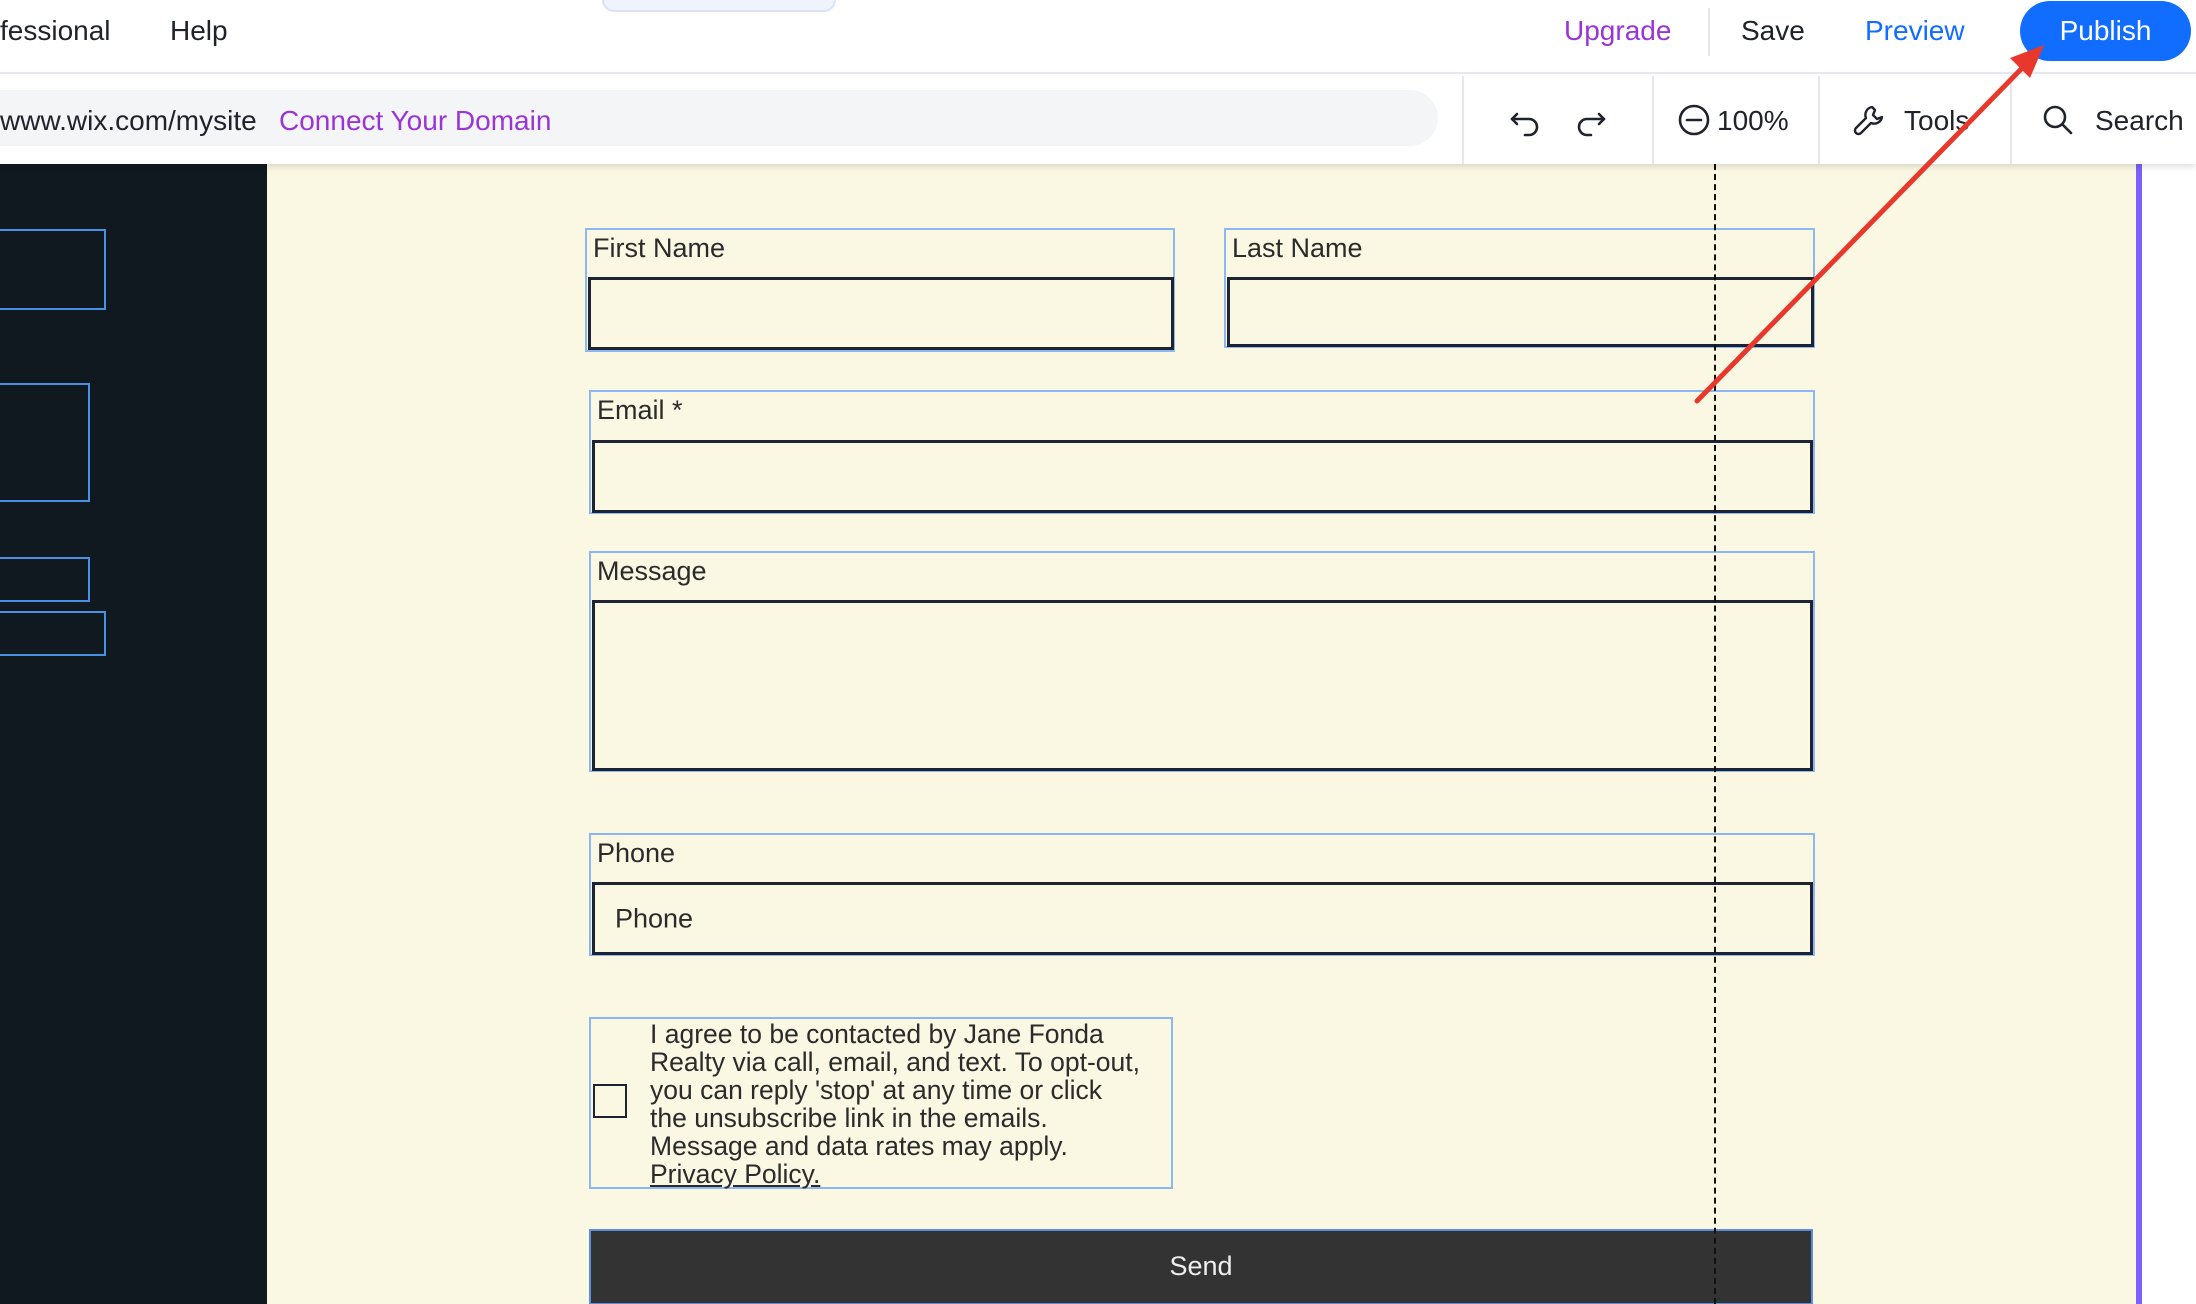 The height and width of the screenshot is (1304, 2196). Describe the element at coordinates (199, 31) in the screenshot. I see `menu-item-help: Help` at that location.